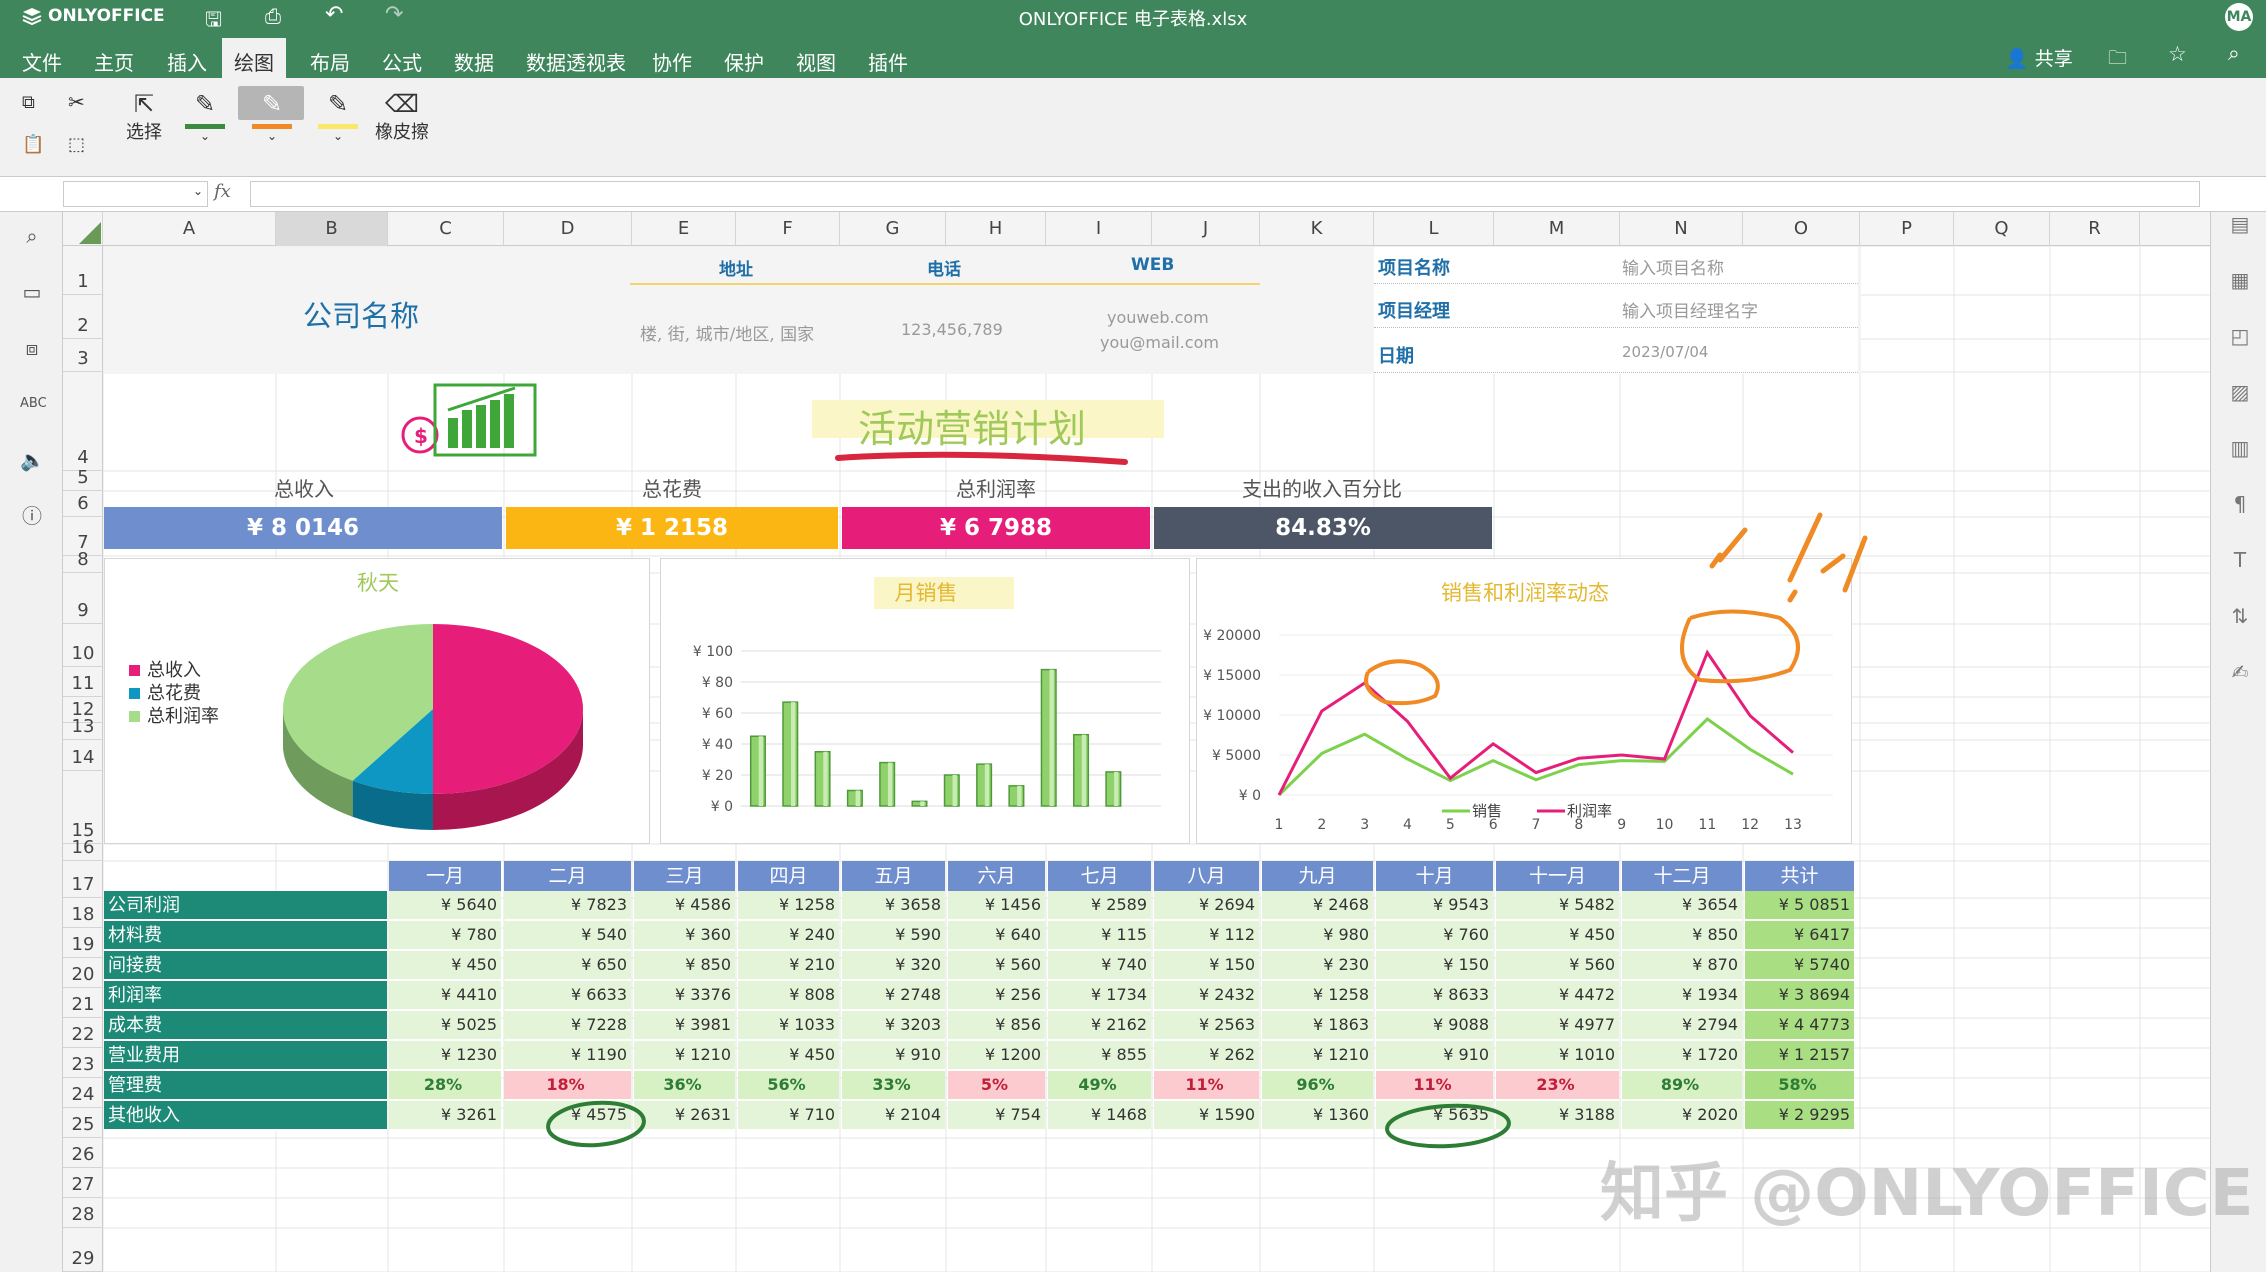 Image resolution: width=2266 pixels, height=1272 pixels. Describe the element at coordinates (2002, 229) in the screenshot. I see `column-header-q: Q` at that location.